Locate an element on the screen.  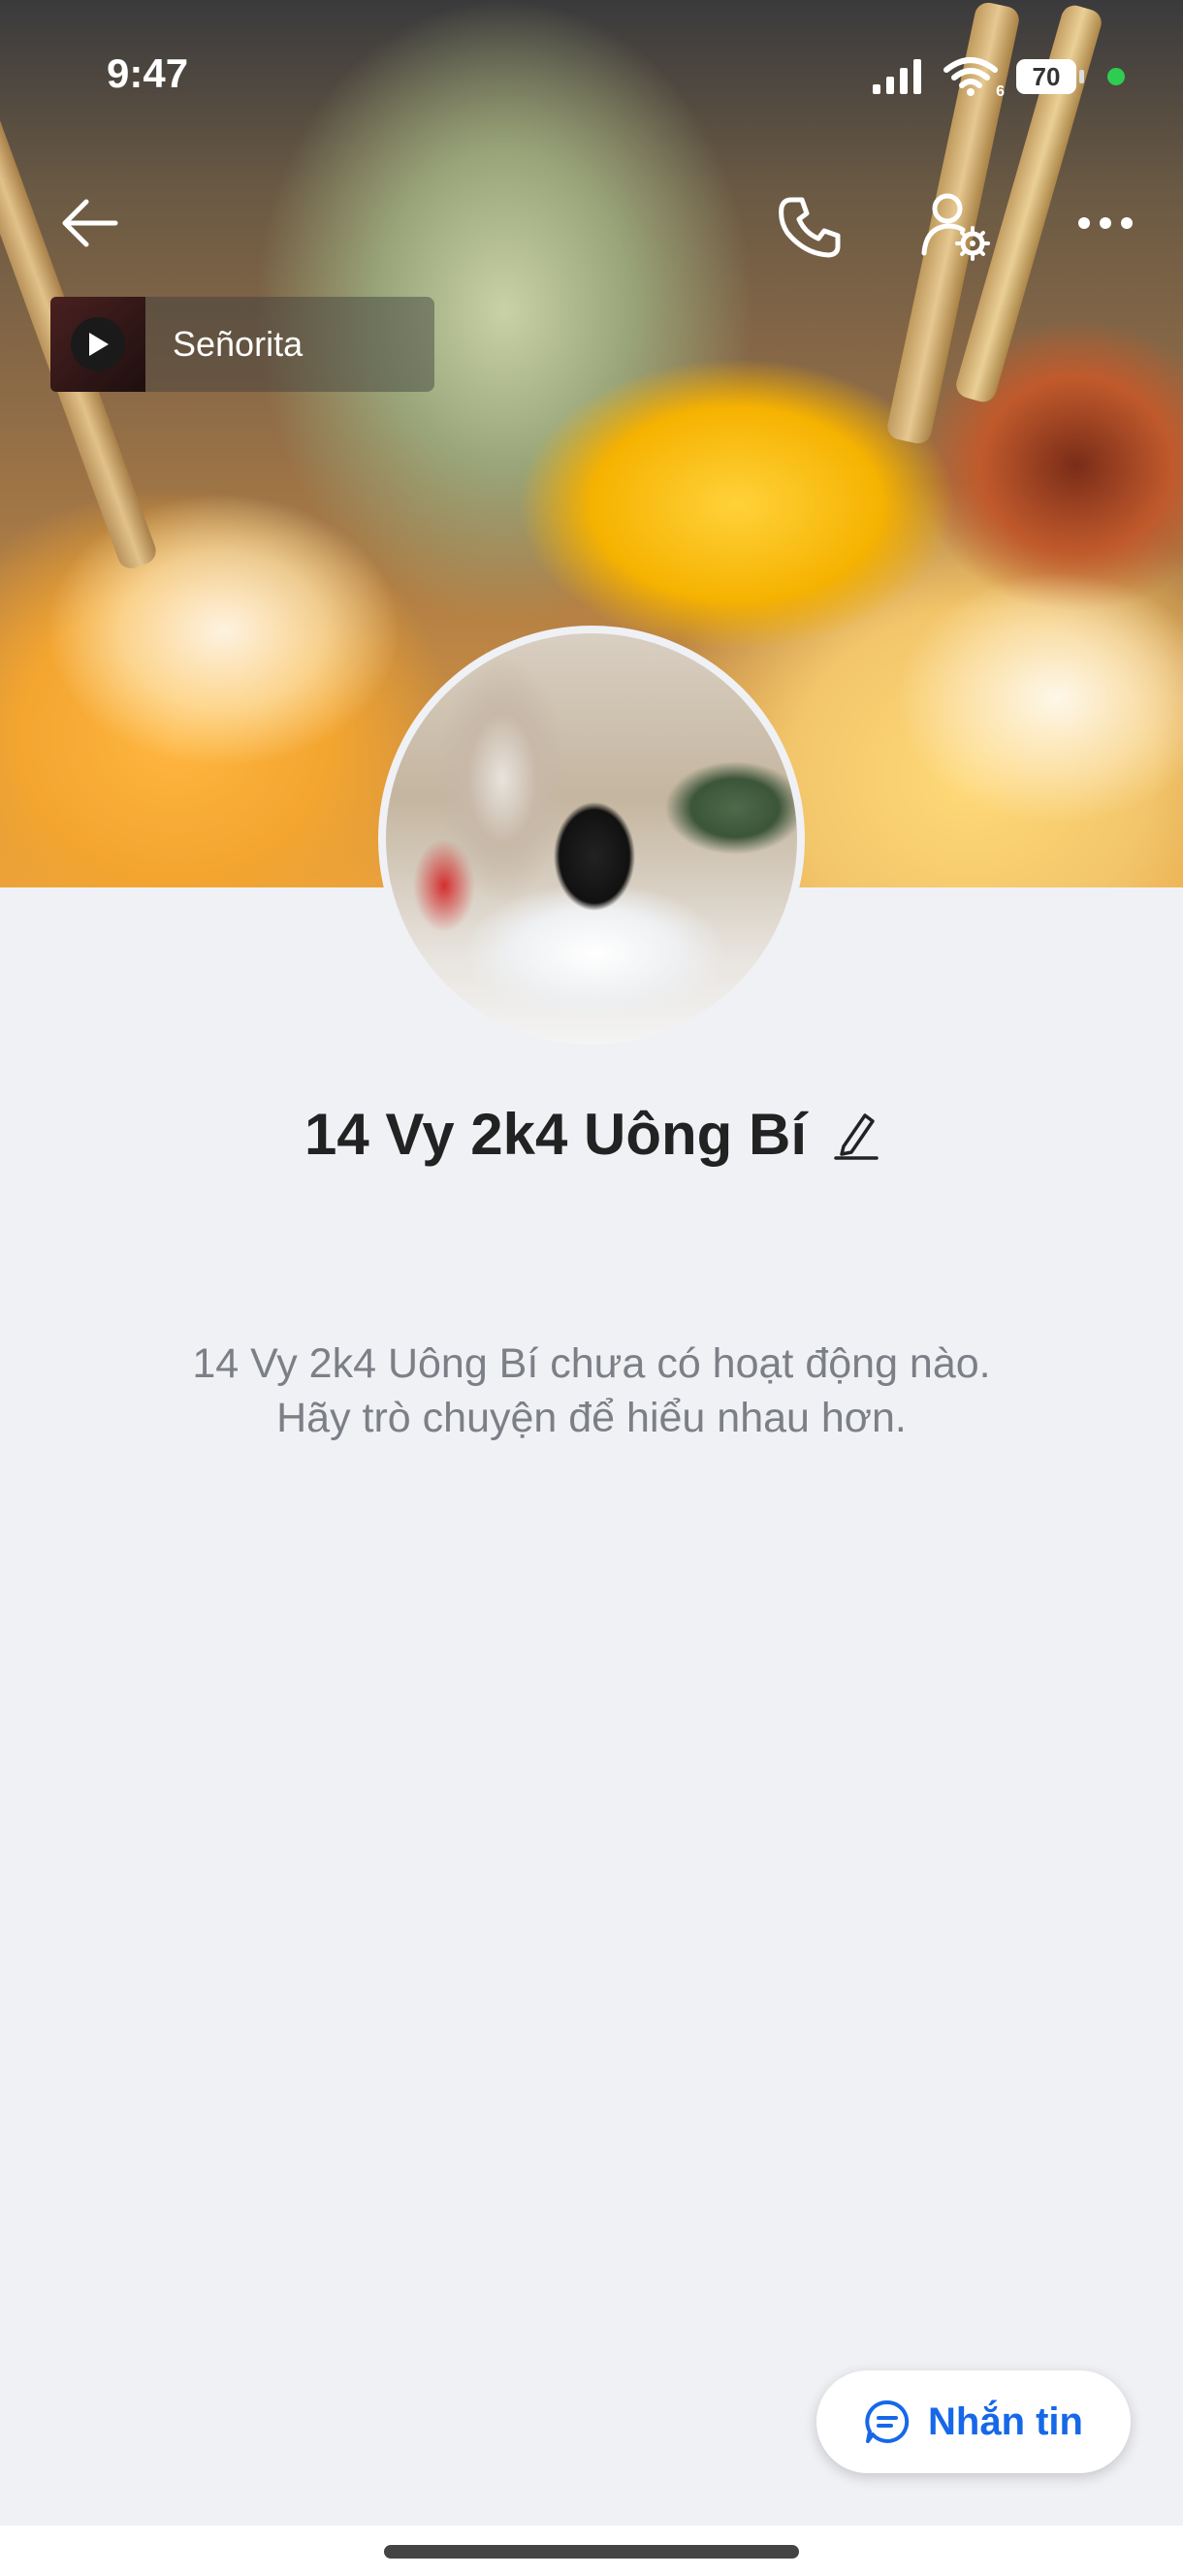
call-button is located at coordinates (809, 228).